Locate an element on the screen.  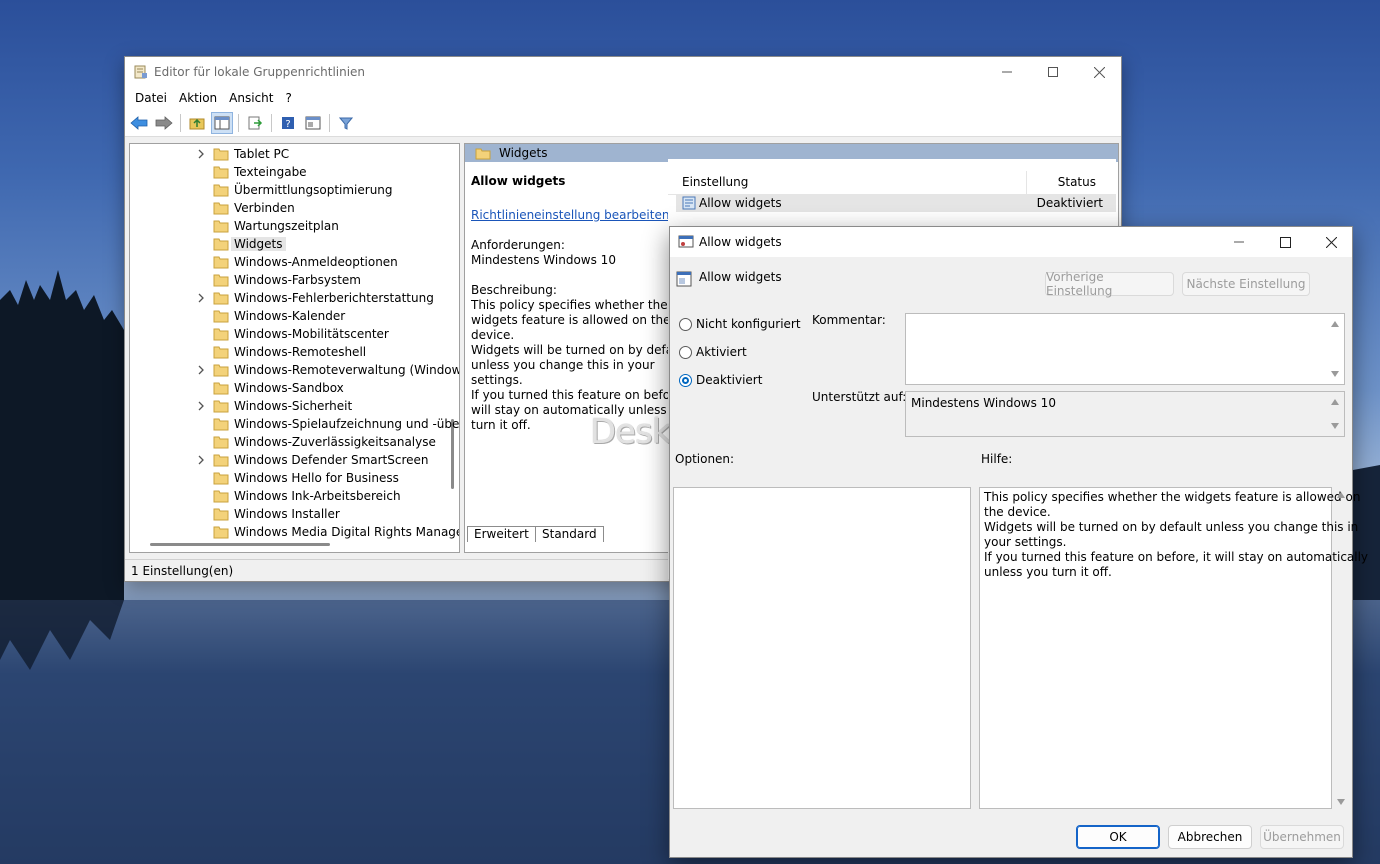
tree-item: Windows-Kalender is located at coordinates (294, 316).